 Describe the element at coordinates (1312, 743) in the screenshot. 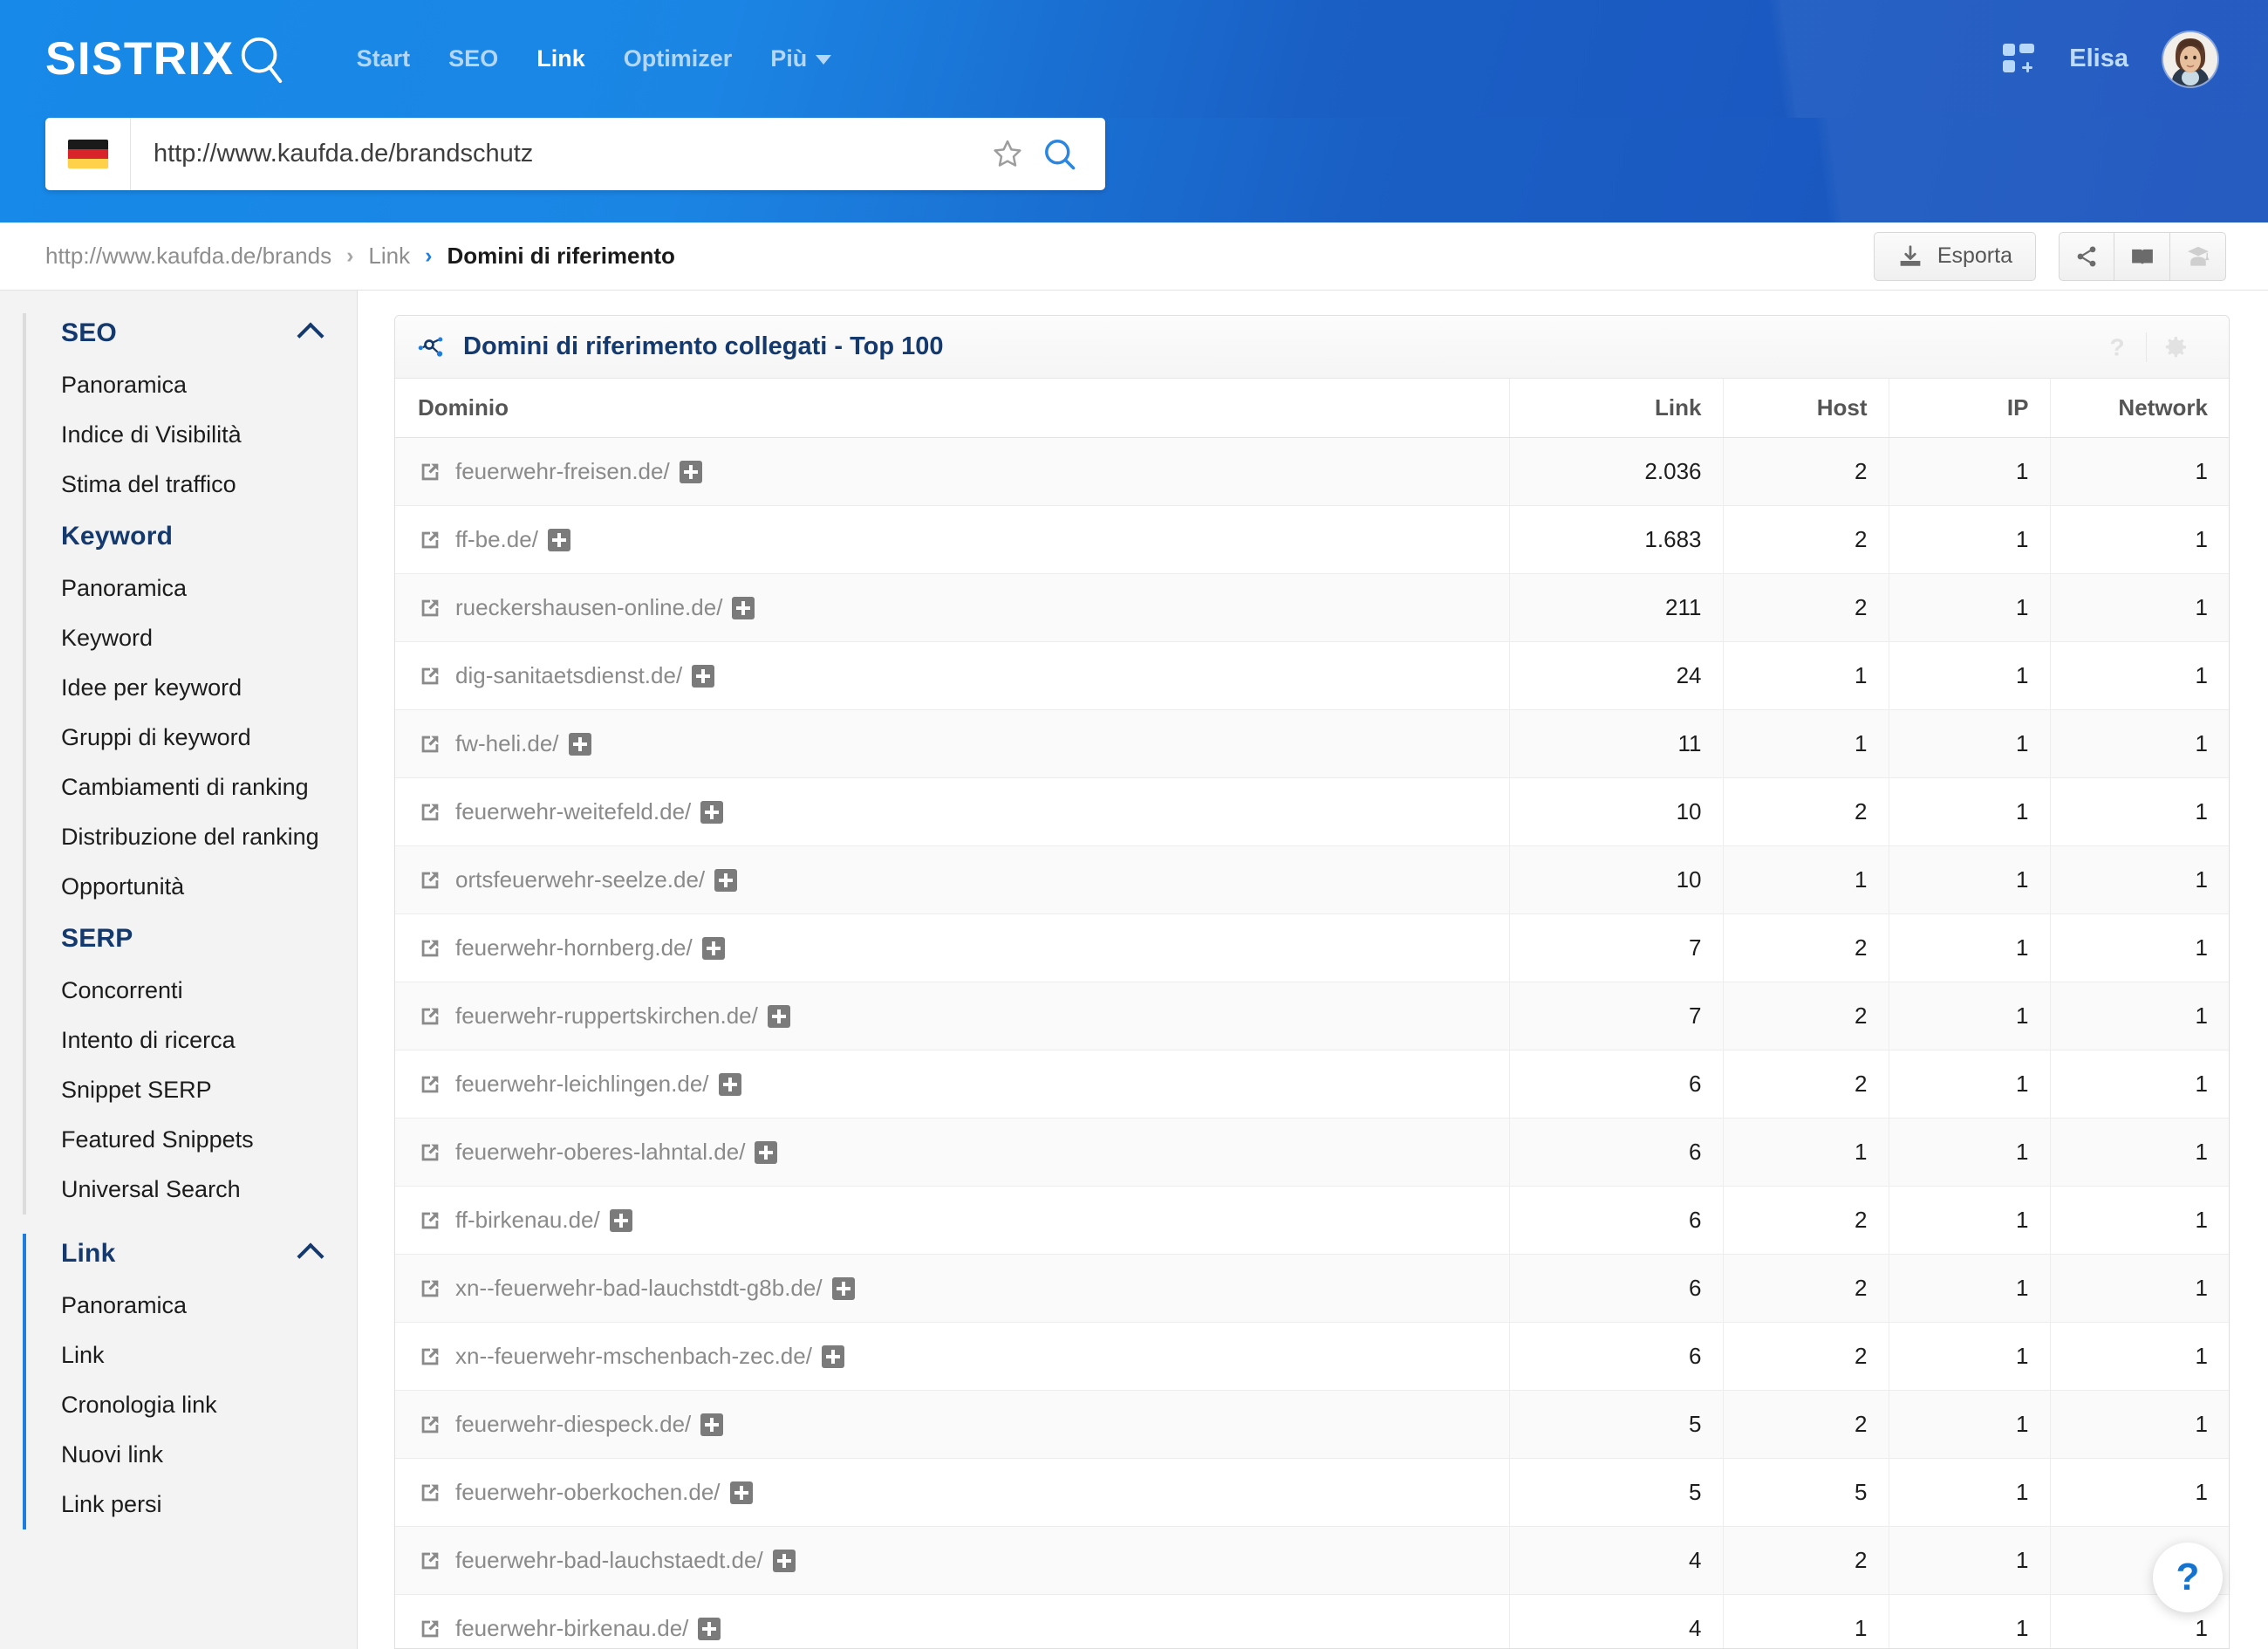

I see `table-row: fw-heli.de/ 11 1 1 1` at that location.